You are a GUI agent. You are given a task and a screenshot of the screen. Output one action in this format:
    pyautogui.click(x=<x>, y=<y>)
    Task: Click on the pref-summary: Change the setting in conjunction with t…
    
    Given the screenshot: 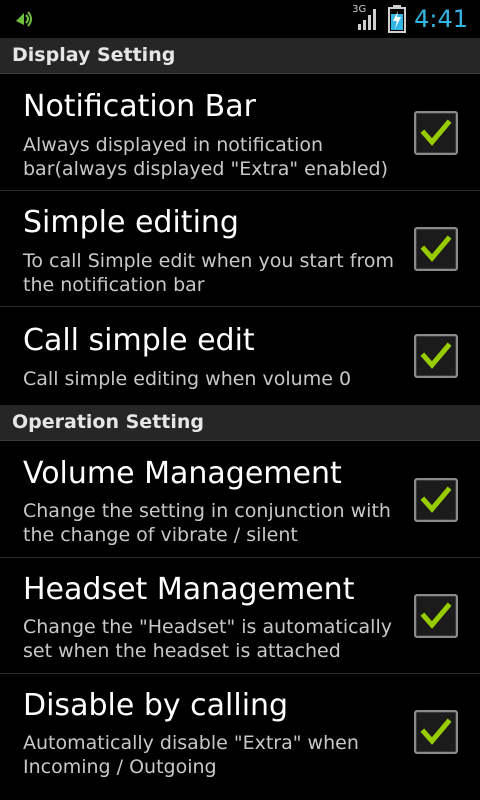 What is the action you would take?
    pyautogui.click(x=207, y=523)
    